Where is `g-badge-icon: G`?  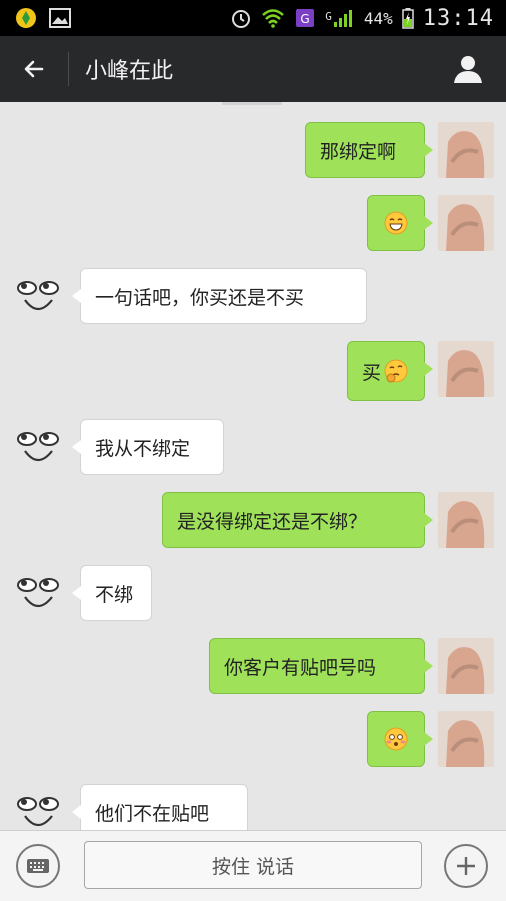 g-badge-icon: G is located at coordinates (305, 18).